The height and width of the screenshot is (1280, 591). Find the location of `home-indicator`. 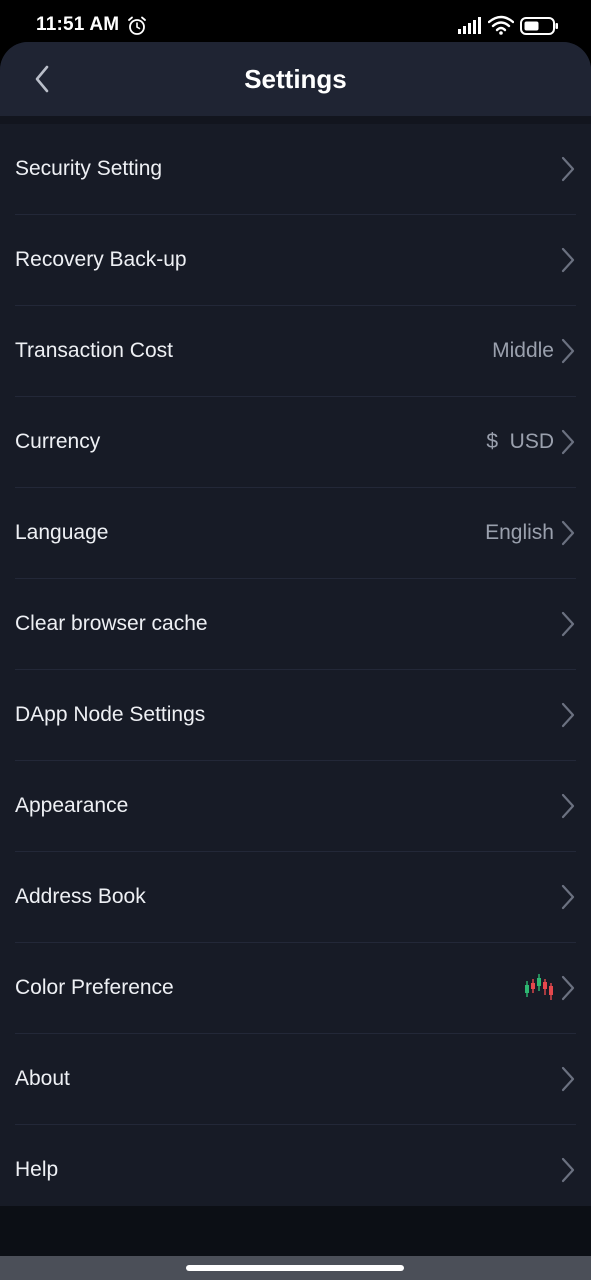

home-indicator is located at coordinates (295, 1268).